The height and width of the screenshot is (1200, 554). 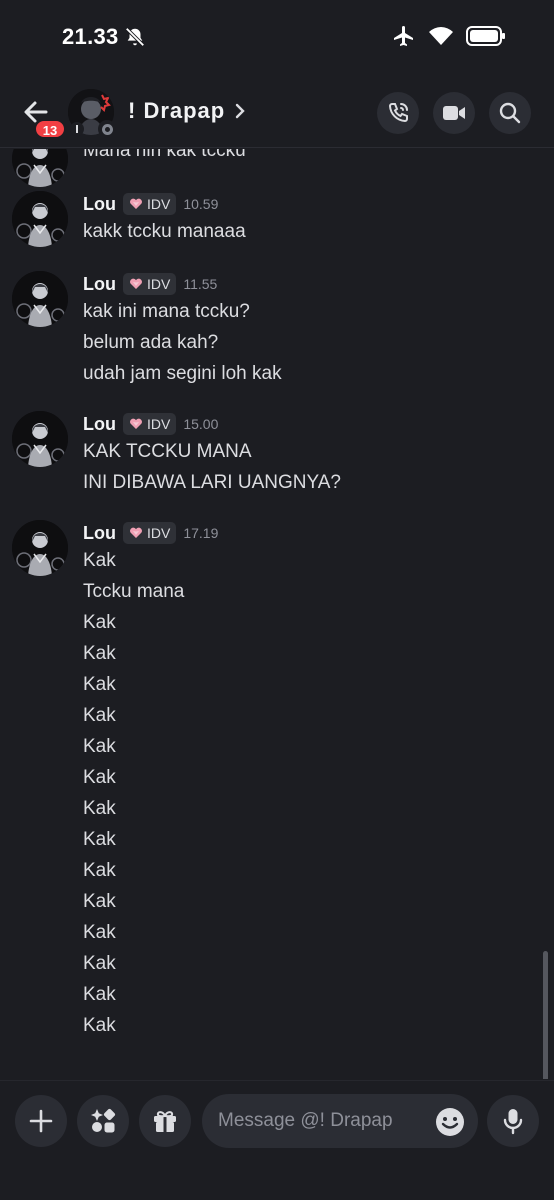 I want to click on message-header: Lou IDV 11.55, so click(x=150, y=284).